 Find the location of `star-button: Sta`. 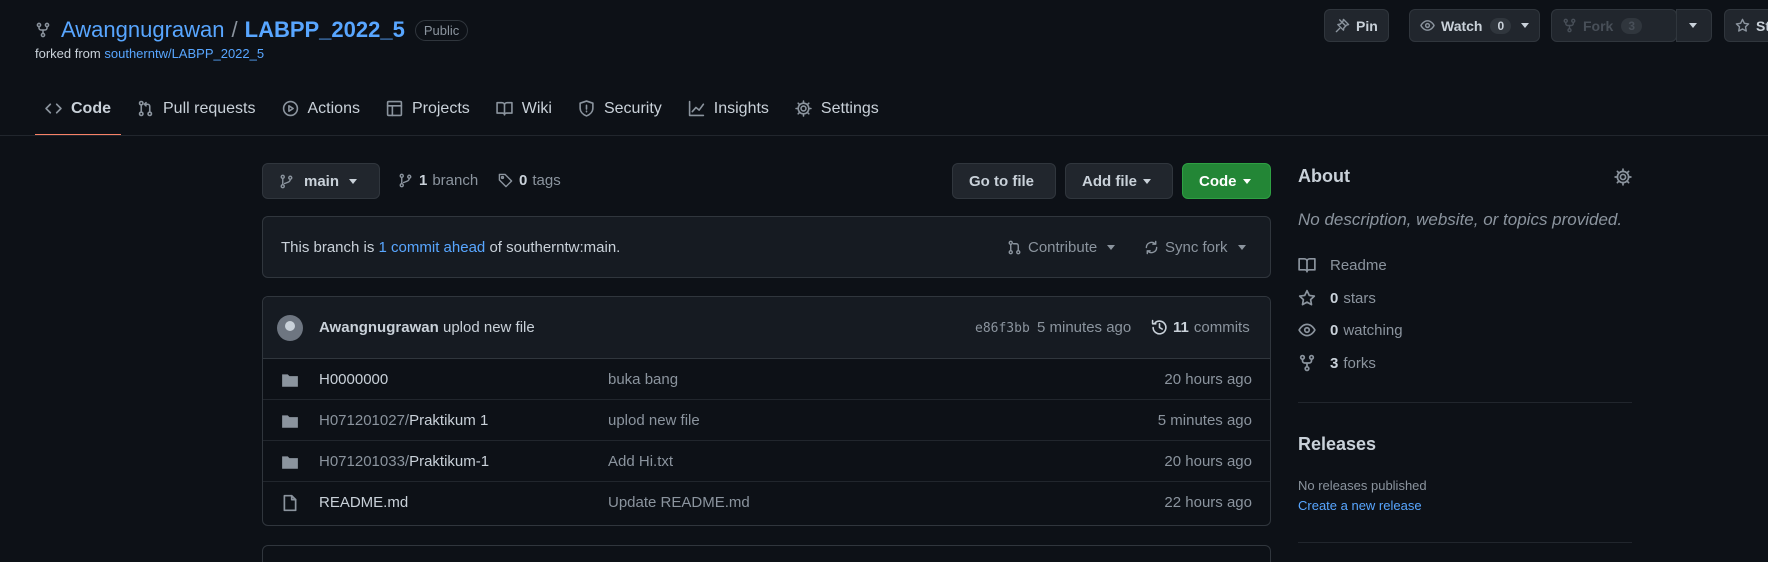

star-button: Sta is located at coordinates (1746, 25).